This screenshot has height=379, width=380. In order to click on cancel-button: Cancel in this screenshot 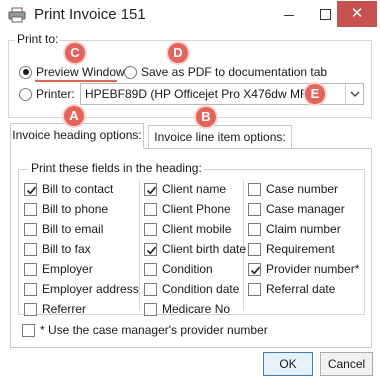, I will do `click(346, 364)`.